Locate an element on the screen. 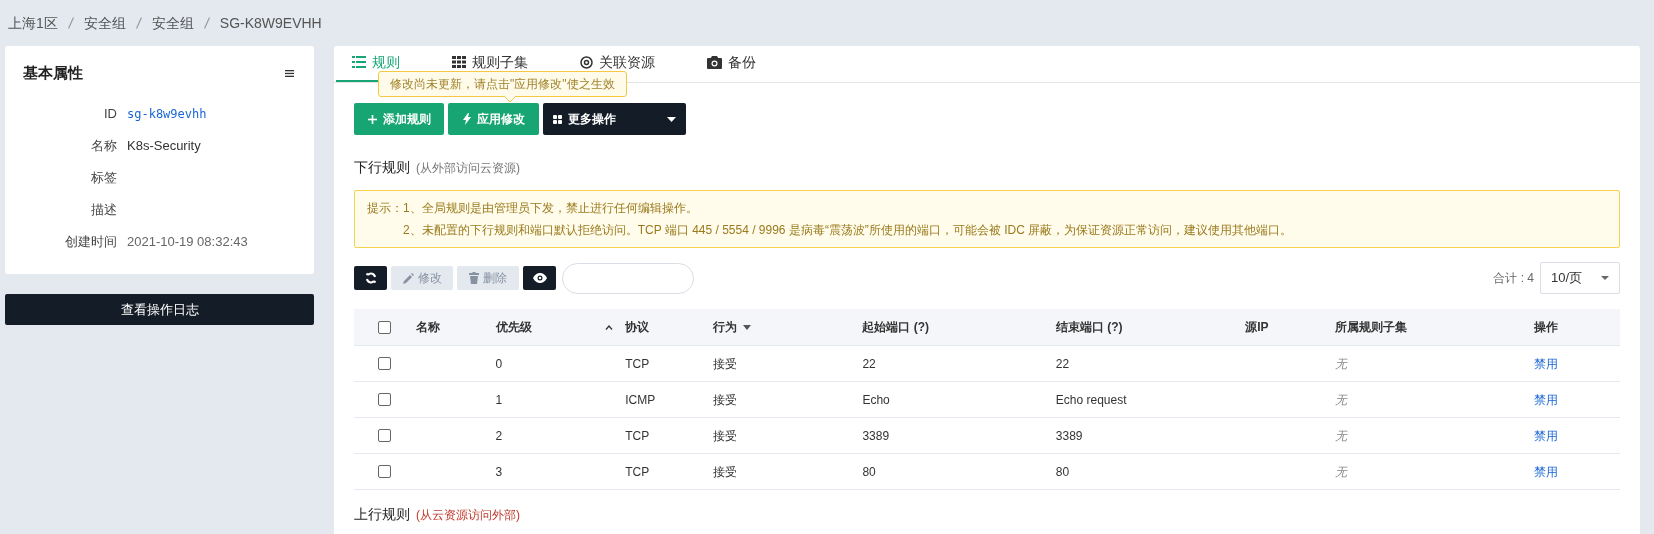 The image size is (1654, 534). eye-icon is located at coordinates (539, 278).